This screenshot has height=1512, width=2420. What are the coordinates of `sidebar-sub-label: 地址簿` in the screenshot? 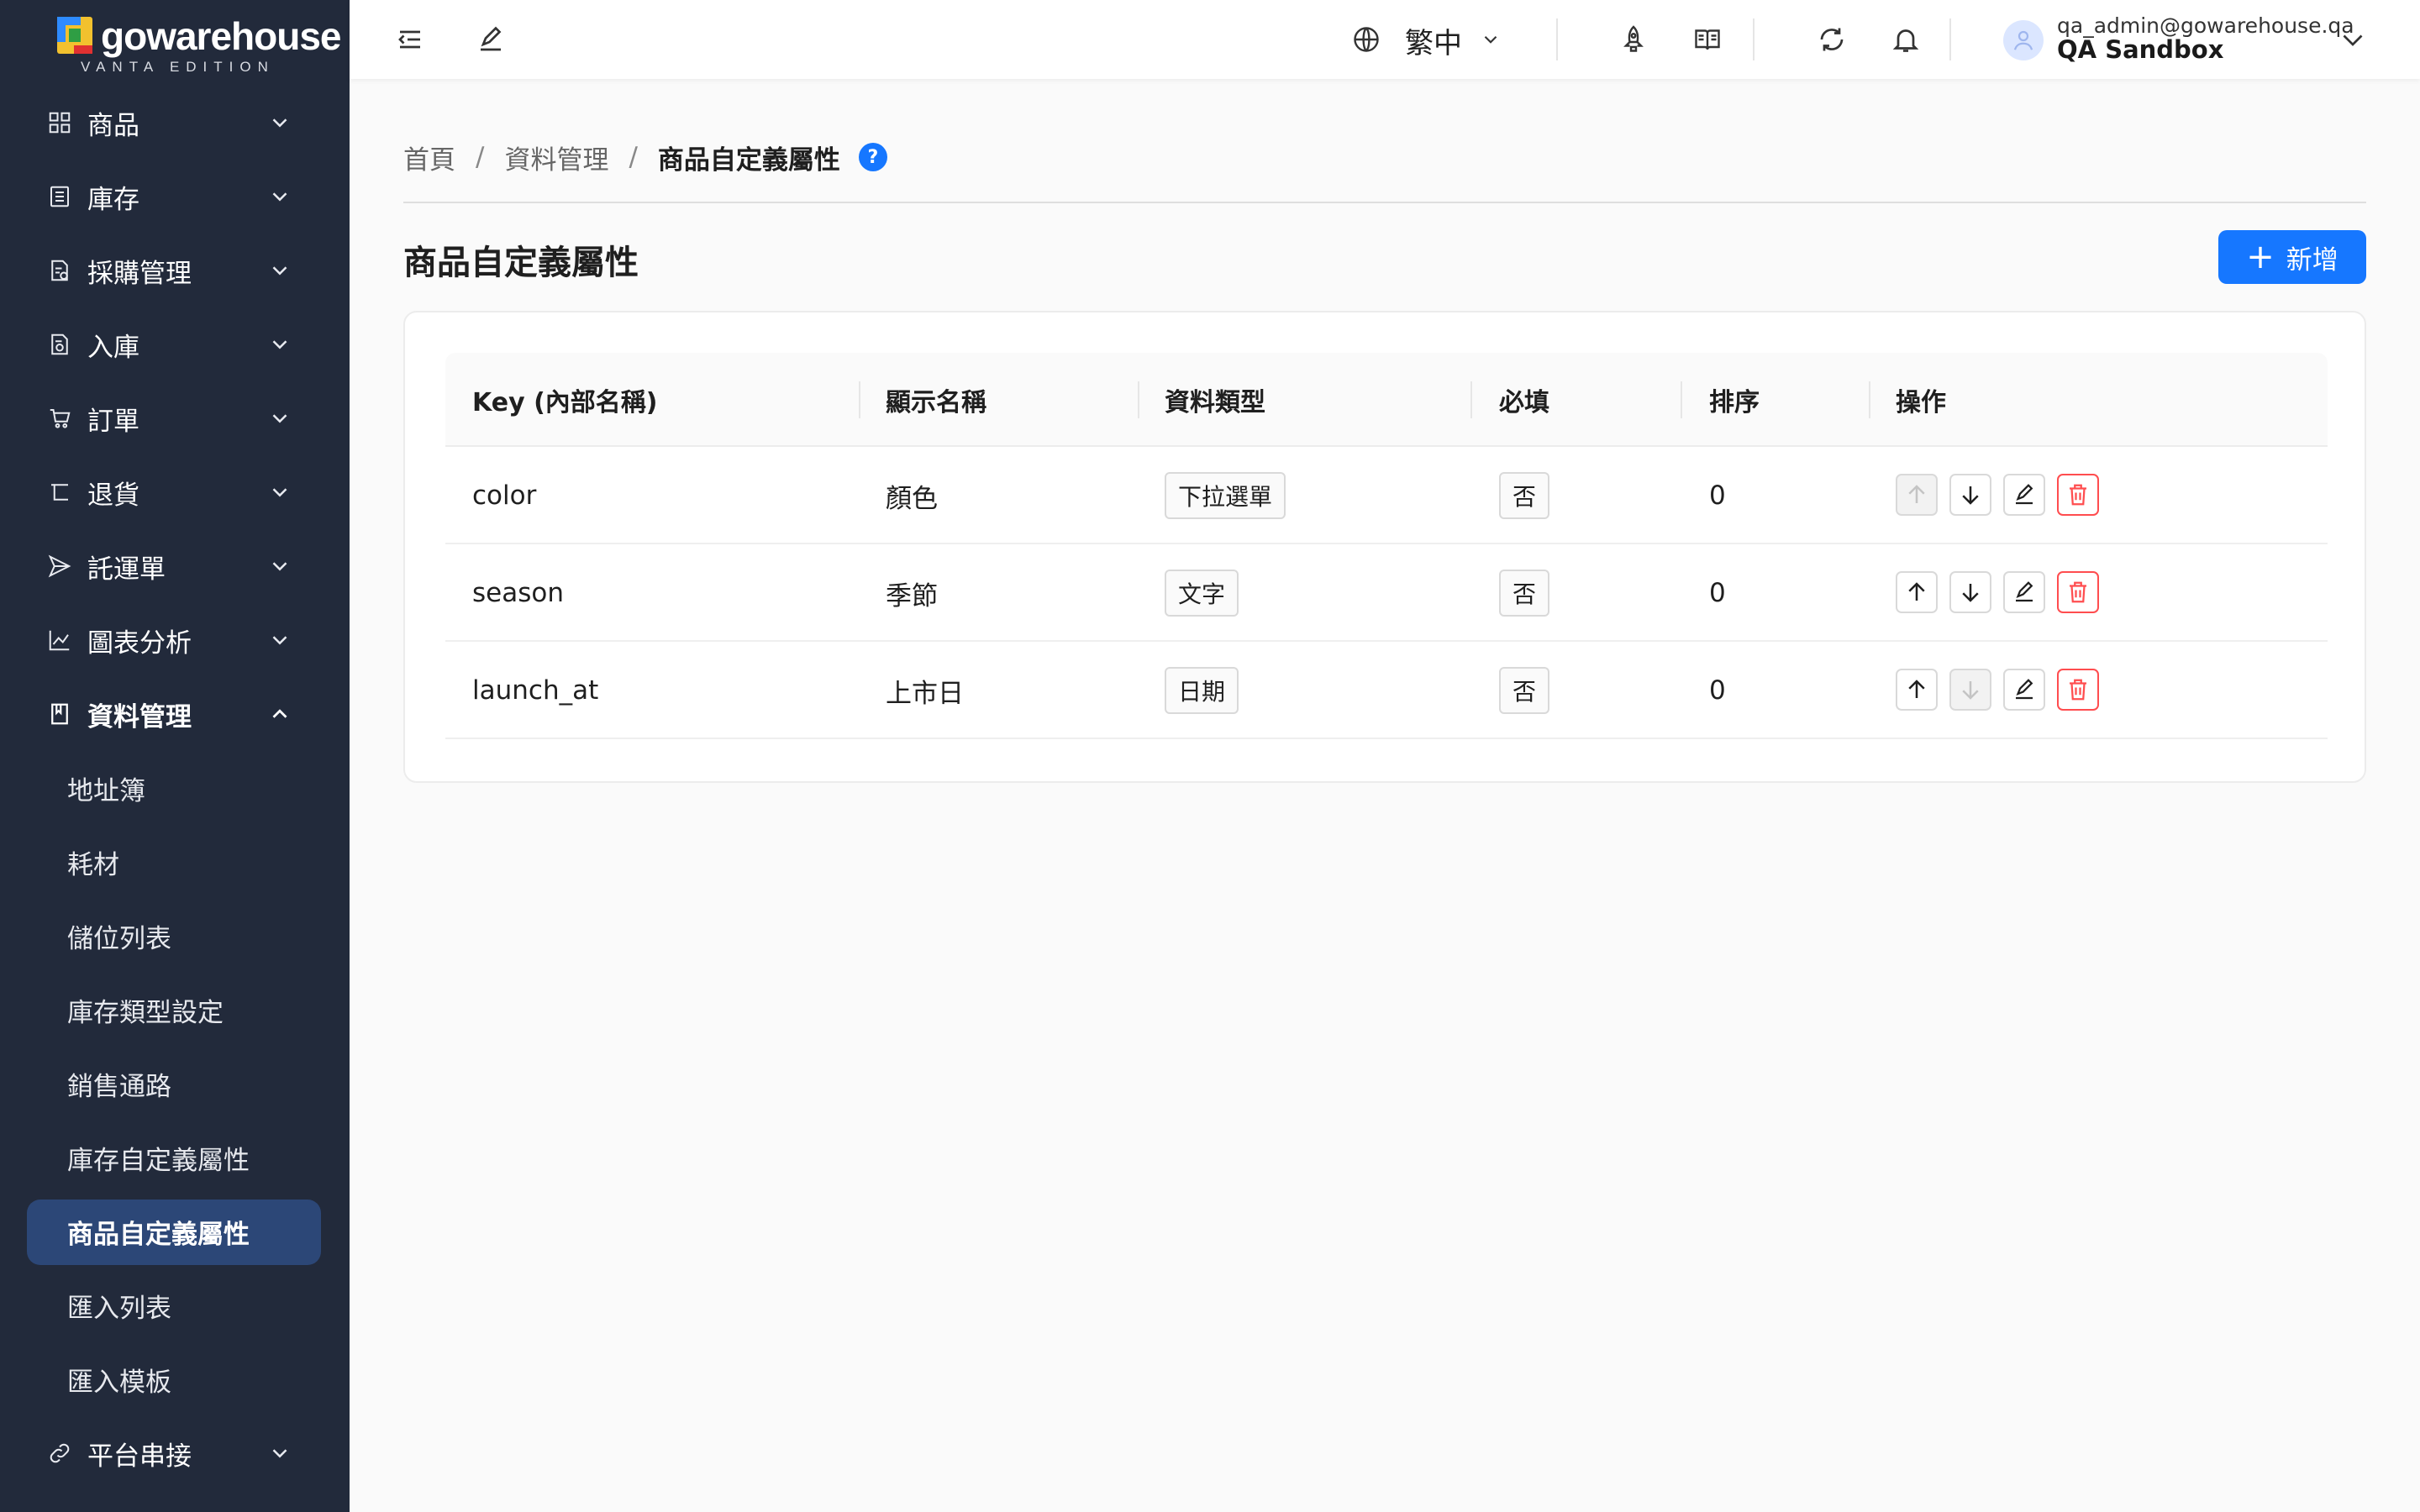 It's located at (106, 790).